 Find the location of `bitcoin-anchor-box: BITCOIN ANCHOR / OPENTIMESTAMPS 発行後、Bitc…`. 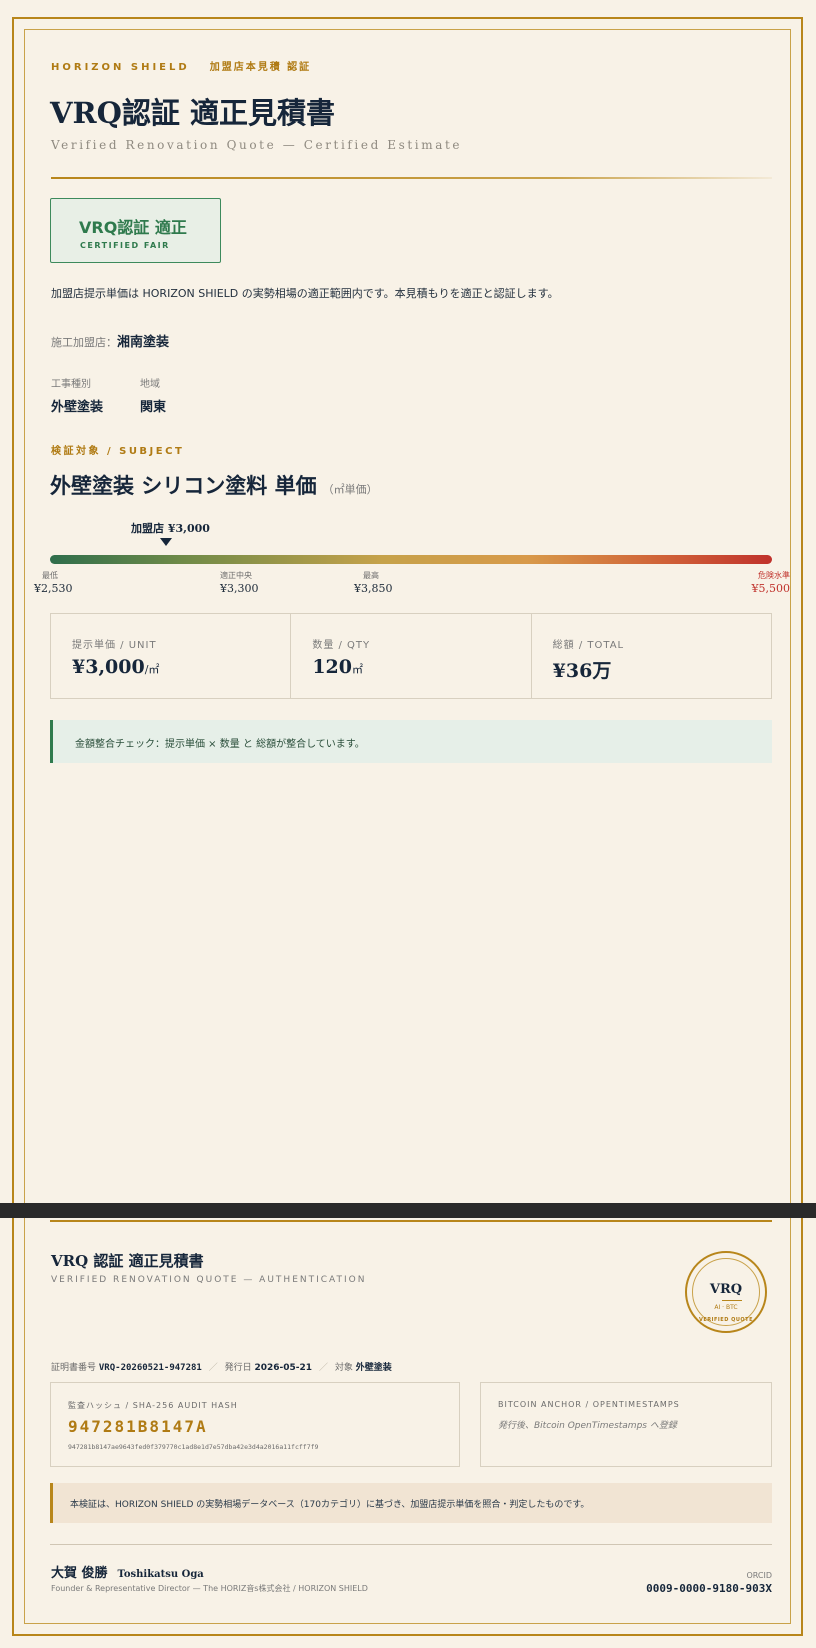

bitcoin-anchor-box: BITCOIN ANCHOR / OPENTIMESTAMPS 発行後、Bitc… is located at coordinates (626, 1424).